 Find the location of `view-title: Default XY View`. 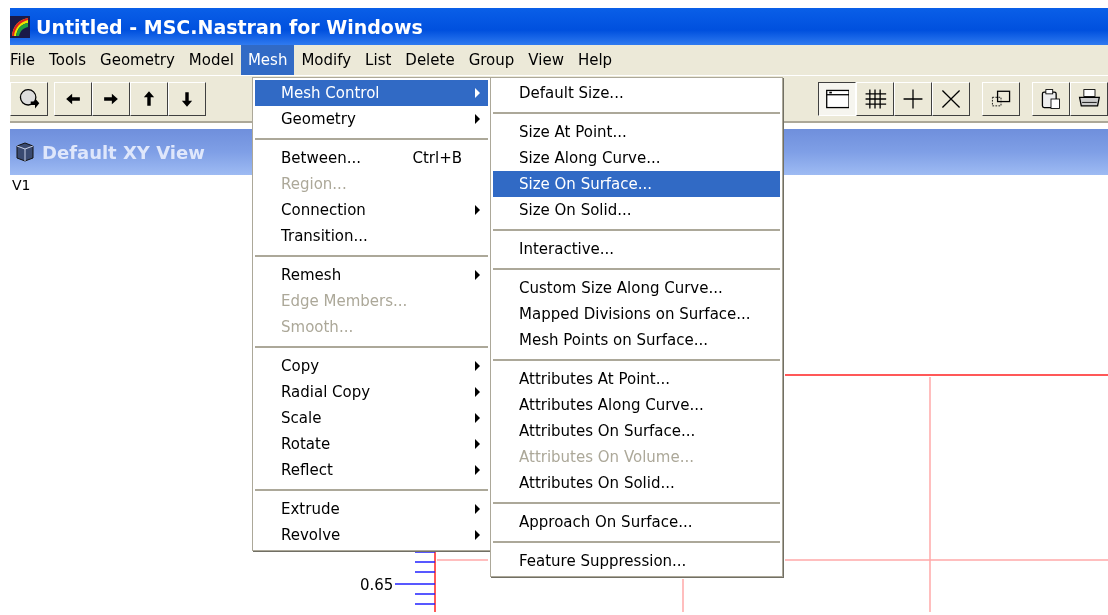

view-title: Default XY View is located at coordinates (123, 152).